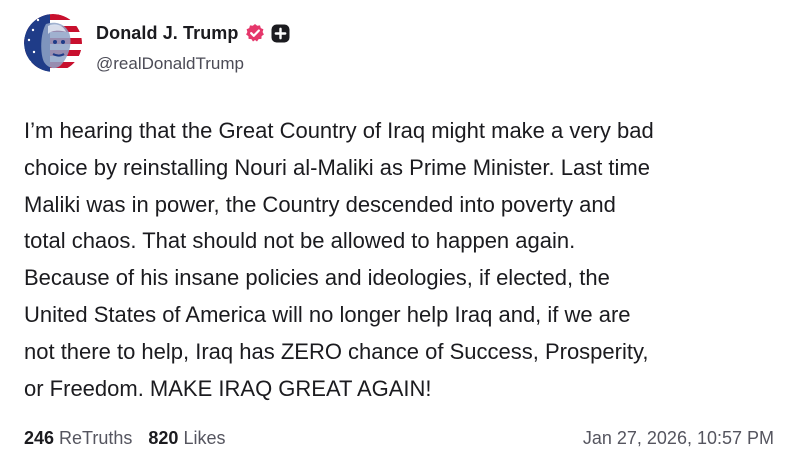  What do you see at coordinates (280, 33) in the screenshot?
I see `plus-badge-icon` at bounding box center [280, 33].